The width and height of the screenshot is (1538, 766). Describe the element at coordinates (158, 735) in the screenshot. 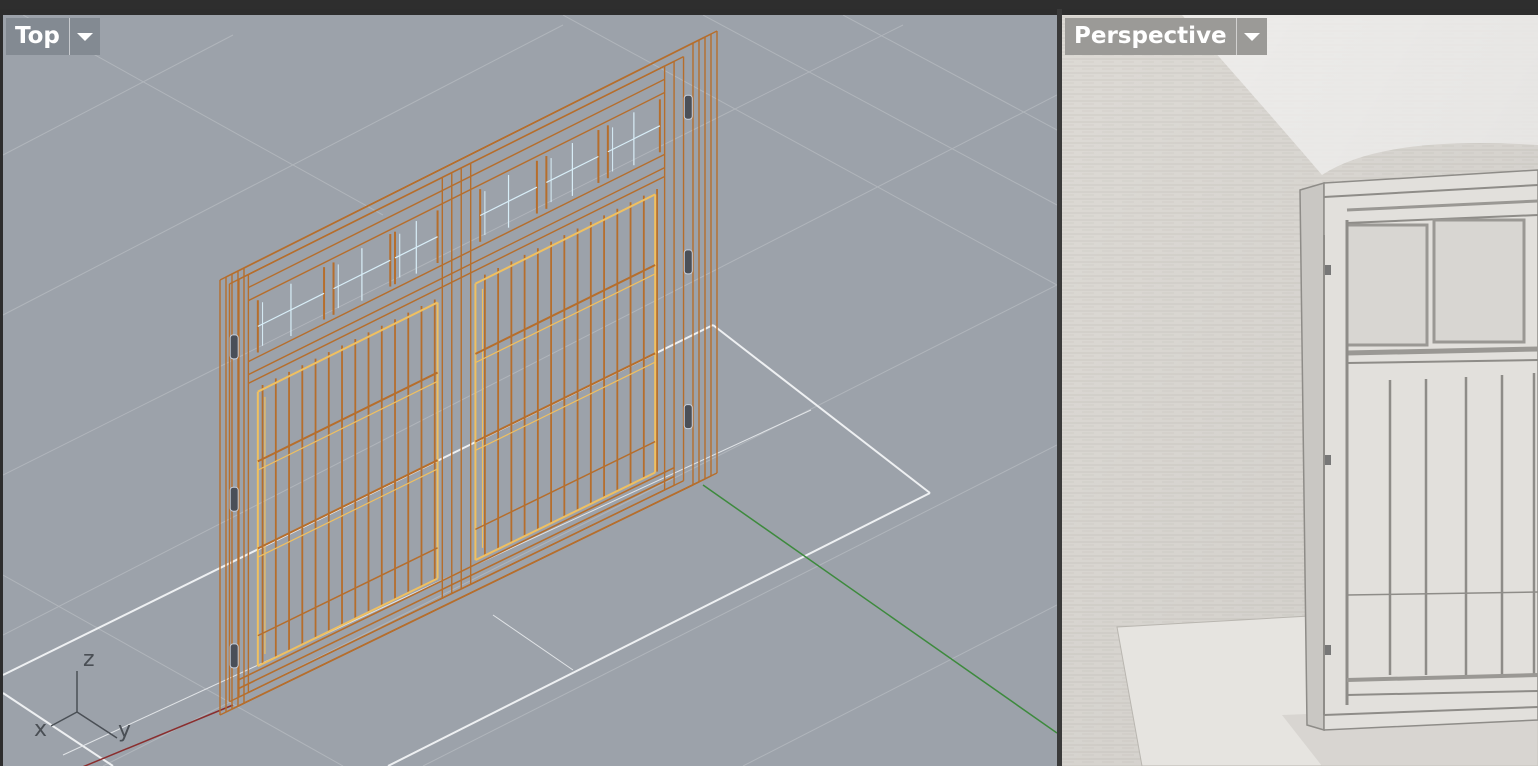

I see `x-axis-line` at that location.